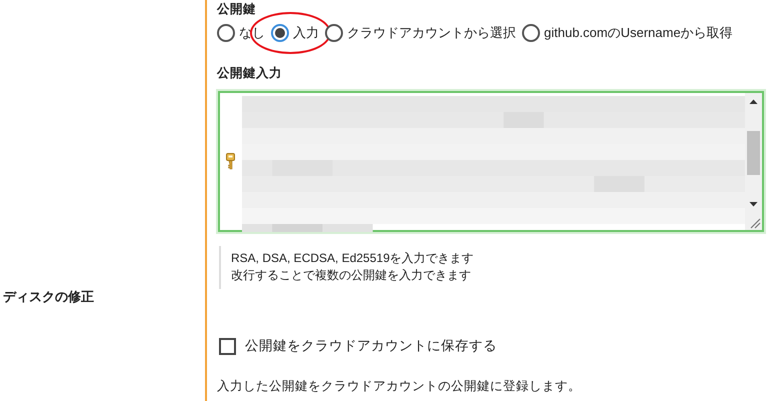 The height and width of the screenshot is (401, 772). Describe the element at coordinates (431, 33) in the screenshot. I see `radio-label: クラウドアカウントから選択` at that location.